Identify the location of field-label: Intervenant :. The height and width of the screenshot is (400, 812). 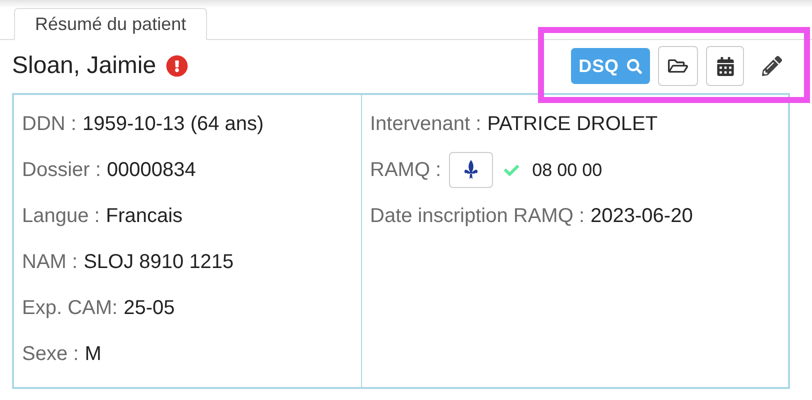
(426, 124).